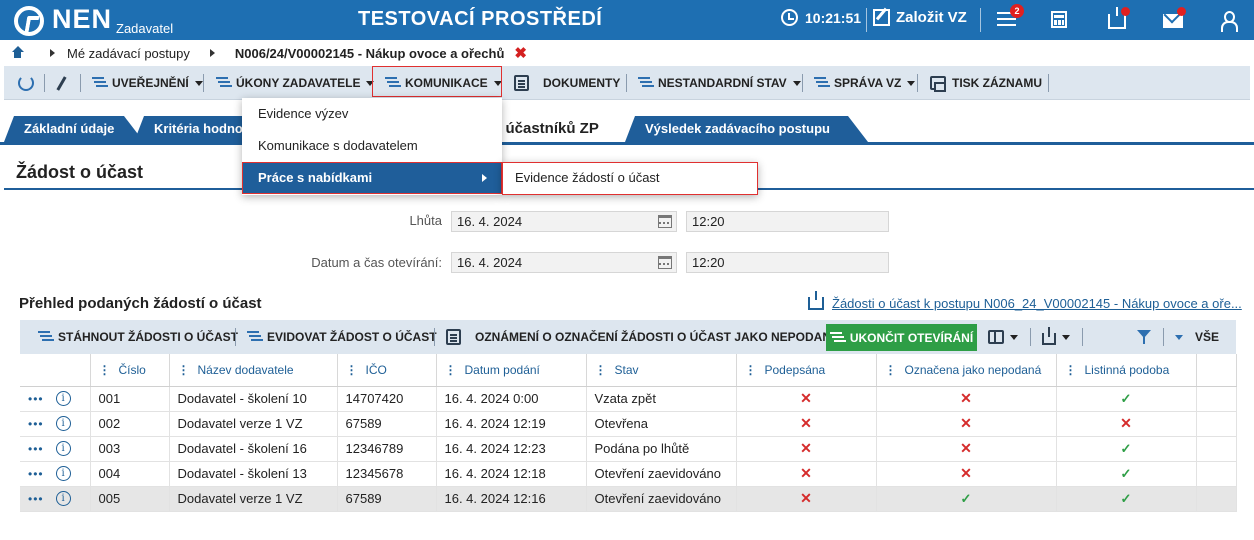 Image resolution: width=1254 pixels, height=540 pixels. What do you see at coordinates (821, 17) in the screenshot?
I see `session-clock: 10:21:51` at bounding box center [821, 17].